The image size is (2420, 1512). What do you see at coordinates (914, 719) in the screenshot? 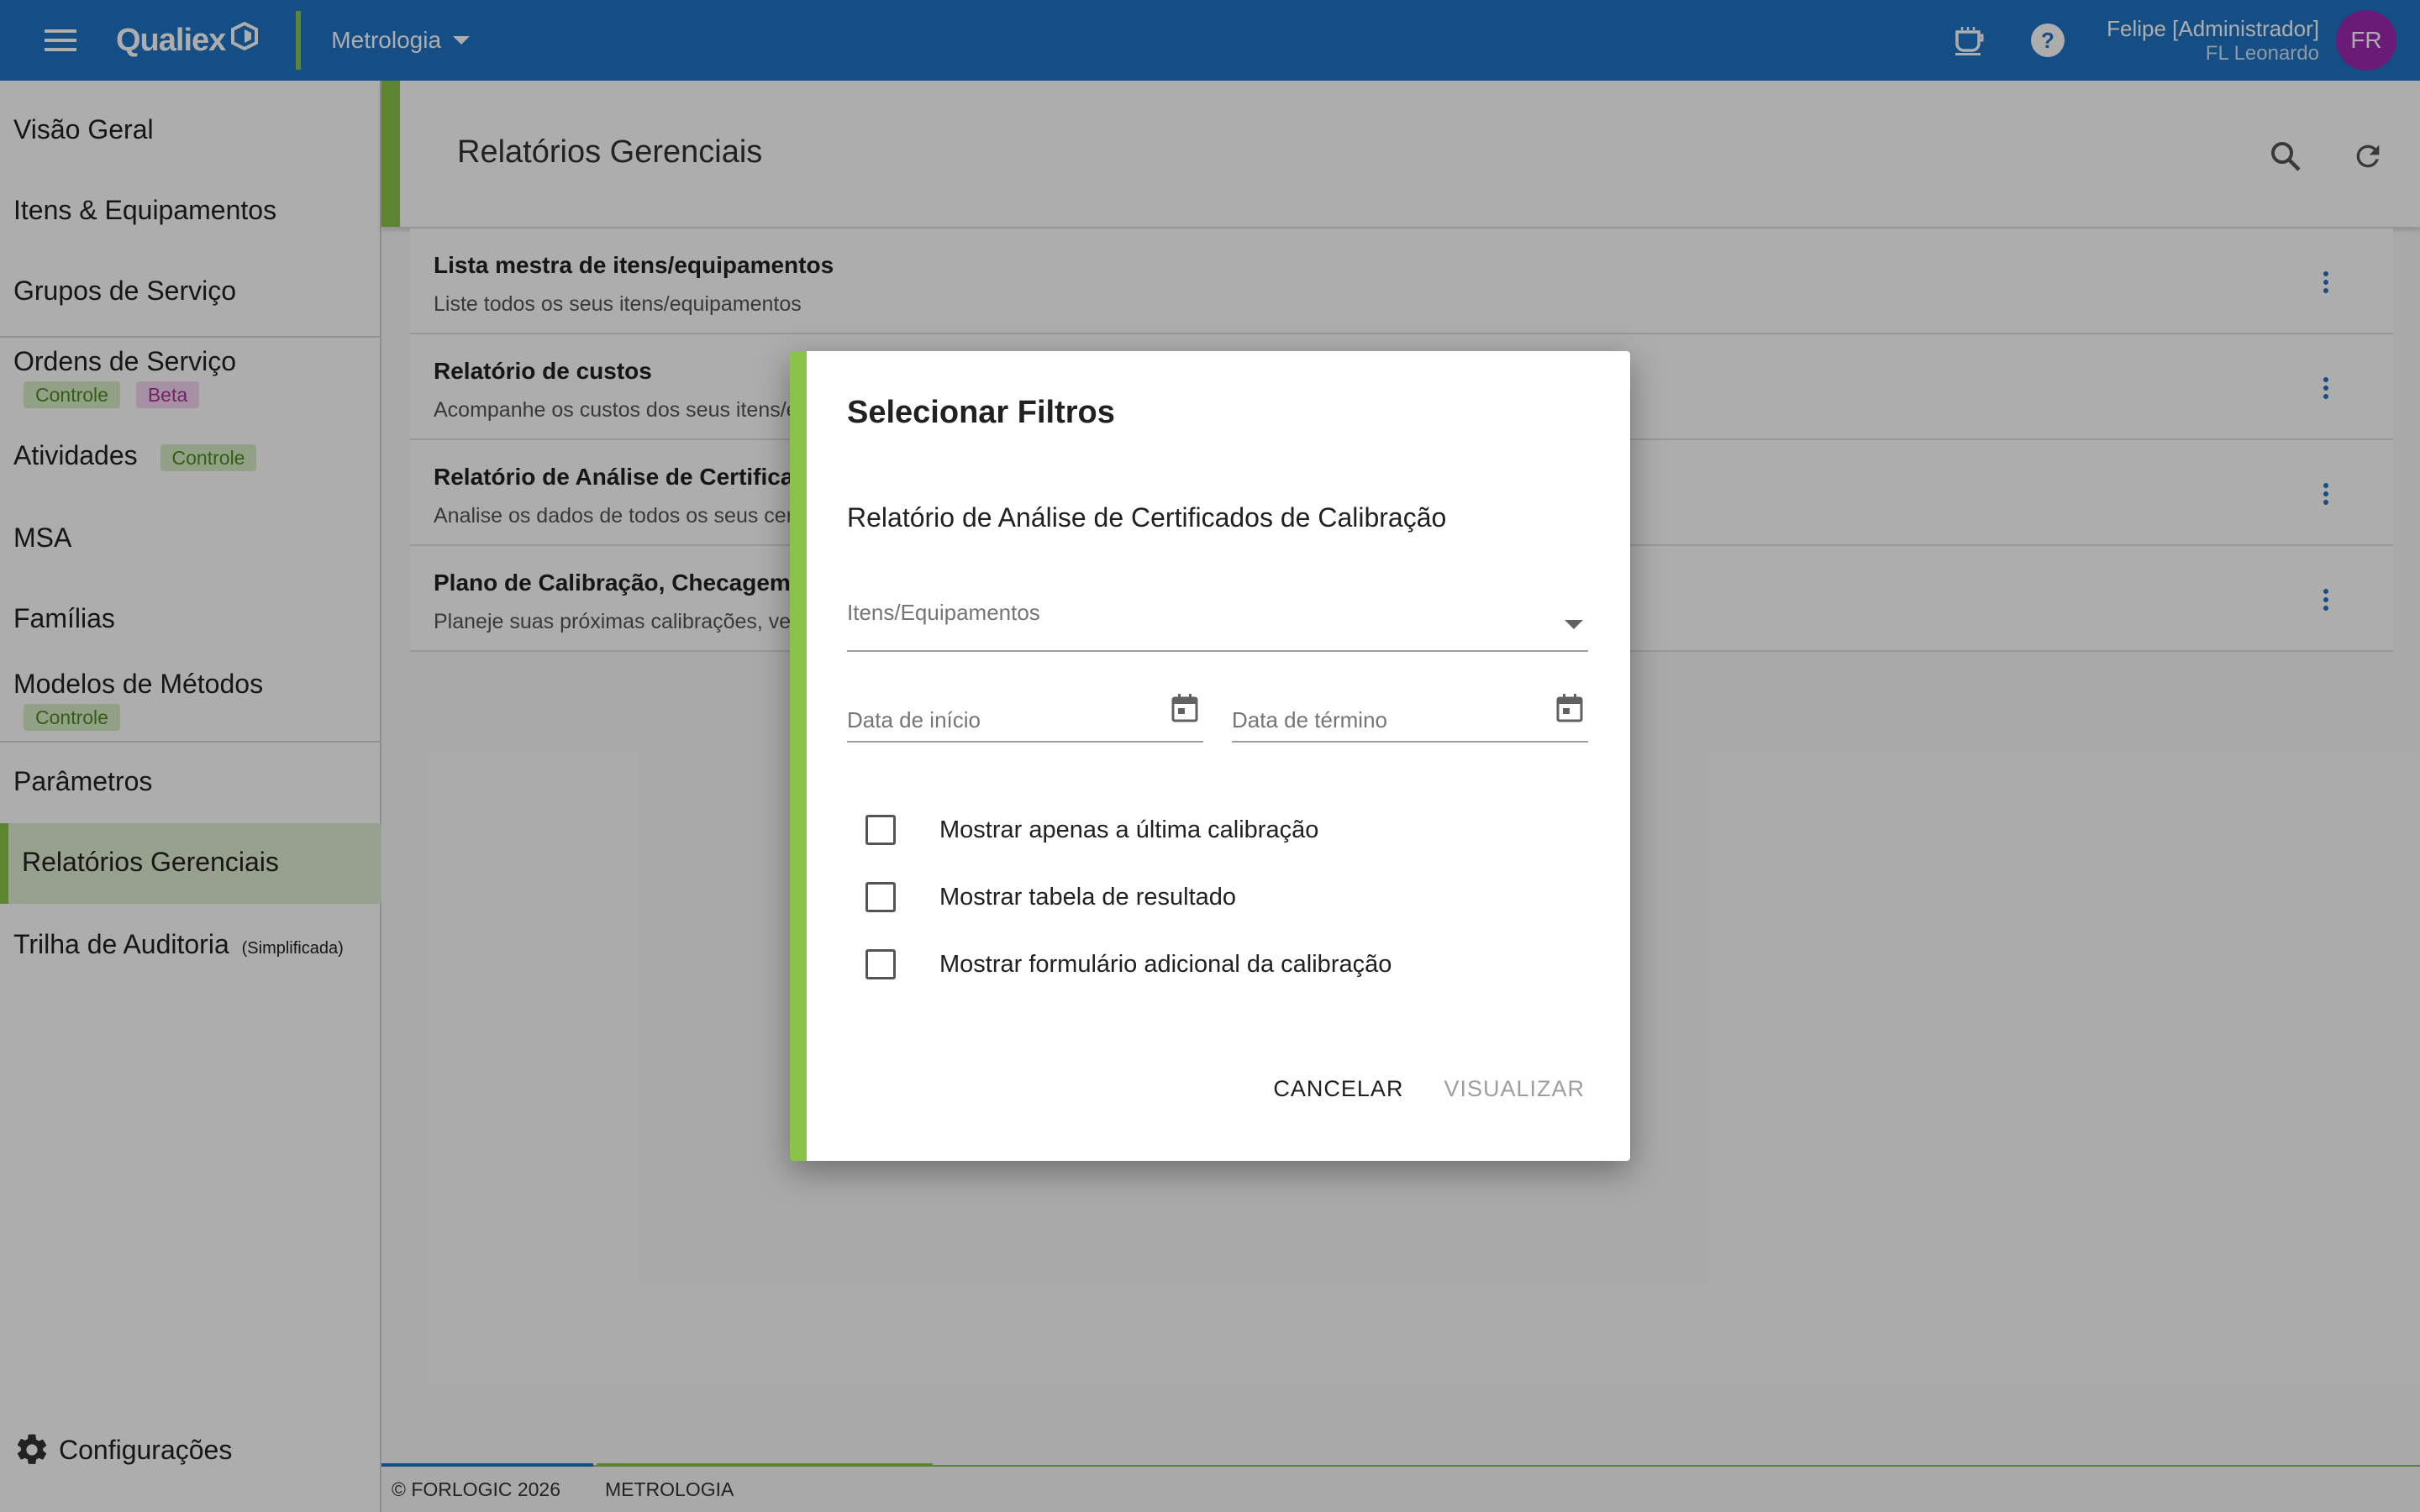
I see `start-date-placeholder: Data de início` at bounding box center [914, 719].